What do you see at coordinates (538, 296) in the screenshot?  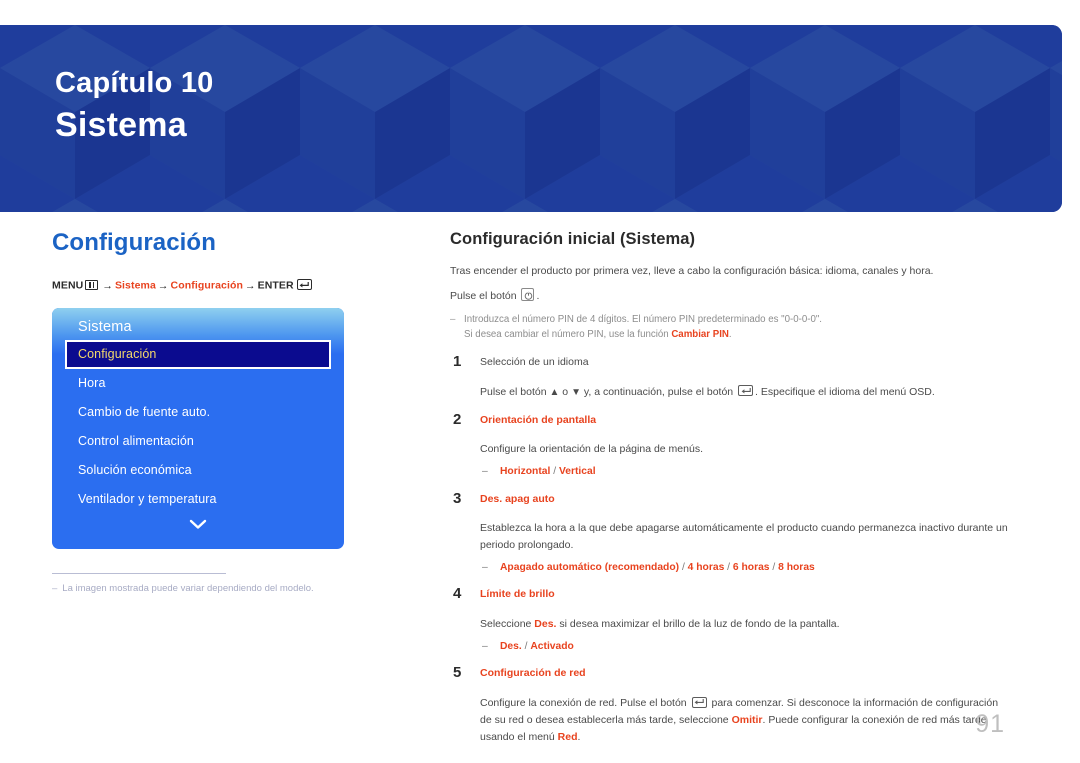 I see `press-button-suffix: .` at bounding box center [538, 296].